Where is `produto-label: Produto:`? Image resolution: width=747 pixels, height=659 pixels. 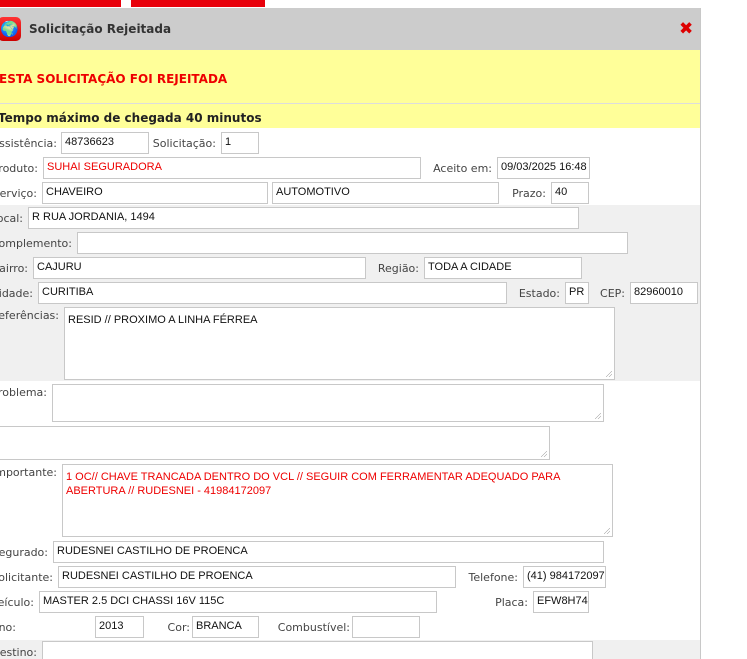 produto-label: Produto: is located at coordinates (19, 168).